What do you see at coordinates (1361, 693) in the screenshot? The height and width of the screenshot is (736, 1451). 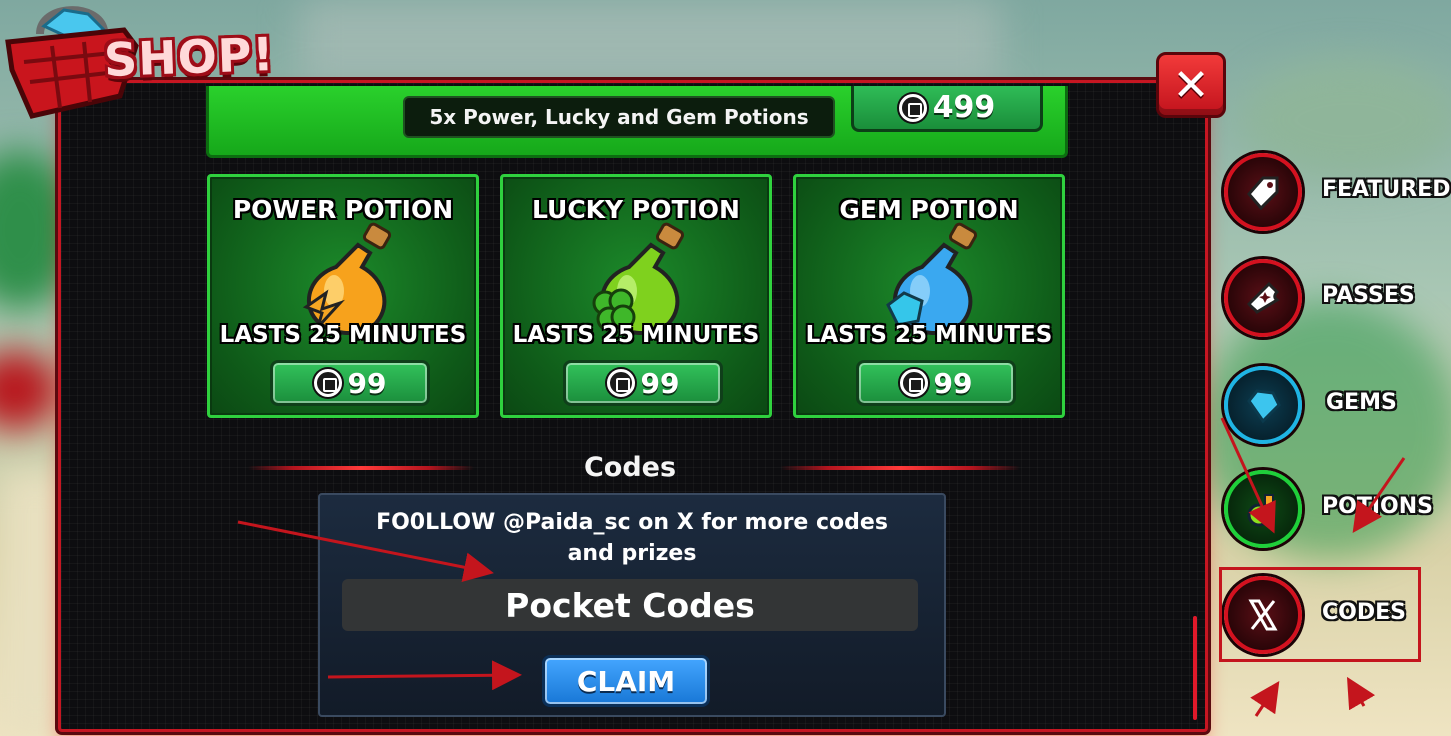 I see `arrow-up-right` at bounding box center [1361, 693].